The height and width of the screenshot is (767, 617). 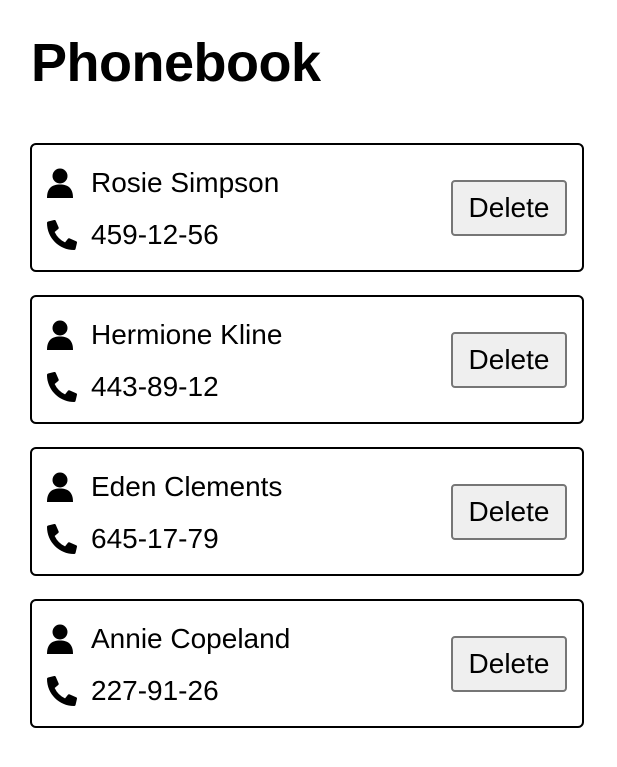 I want to click on contact-phone-row: 227-91-26, so click(x=133, y=691).